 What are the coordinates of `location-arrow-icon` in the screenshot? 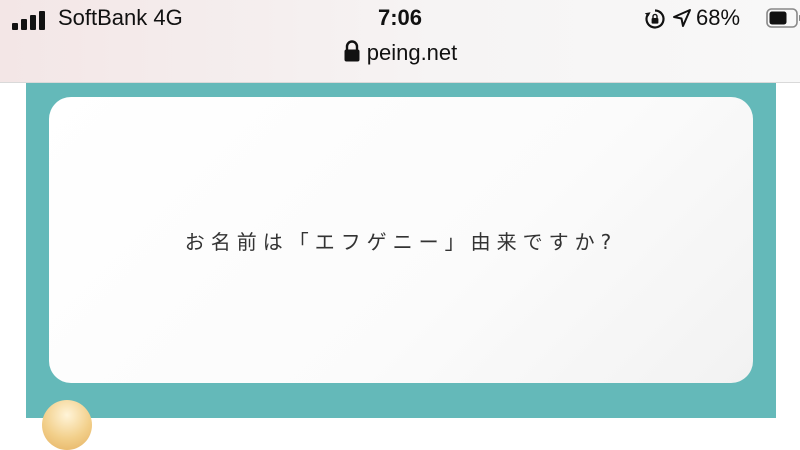 It's located at (682, 18).